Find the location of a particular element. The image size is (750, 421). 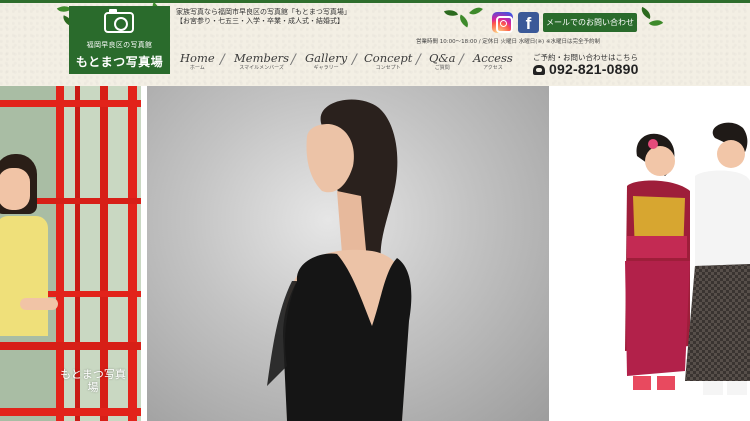

nav-item-label: Access is located at coordinates (493, 58).